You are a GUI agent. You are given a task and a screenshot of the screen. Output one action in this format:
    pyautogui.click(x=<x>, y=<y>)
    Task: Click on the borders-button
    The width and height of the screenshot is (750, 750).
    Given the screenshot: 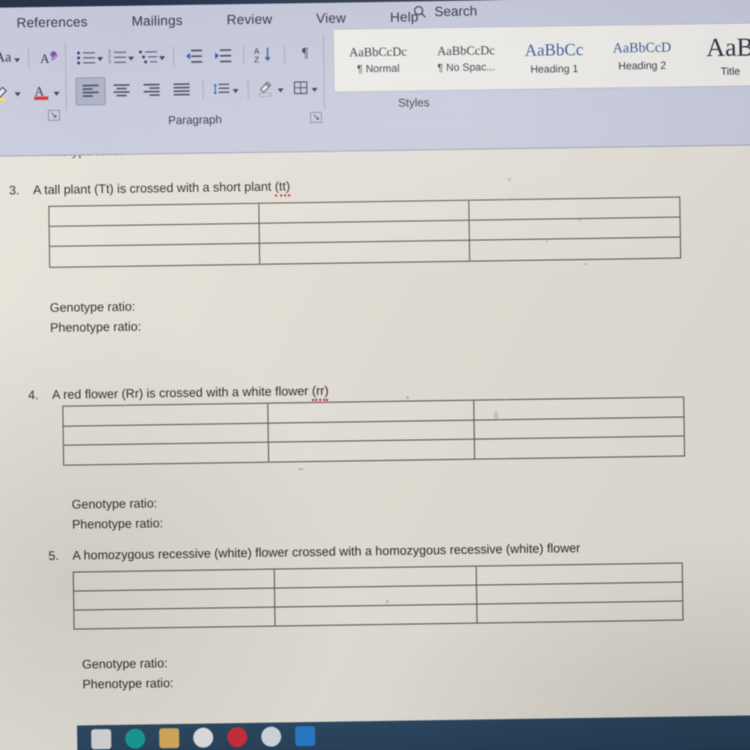 What is the action you would take?
    pyautogui.click(x=305, y=88)
    